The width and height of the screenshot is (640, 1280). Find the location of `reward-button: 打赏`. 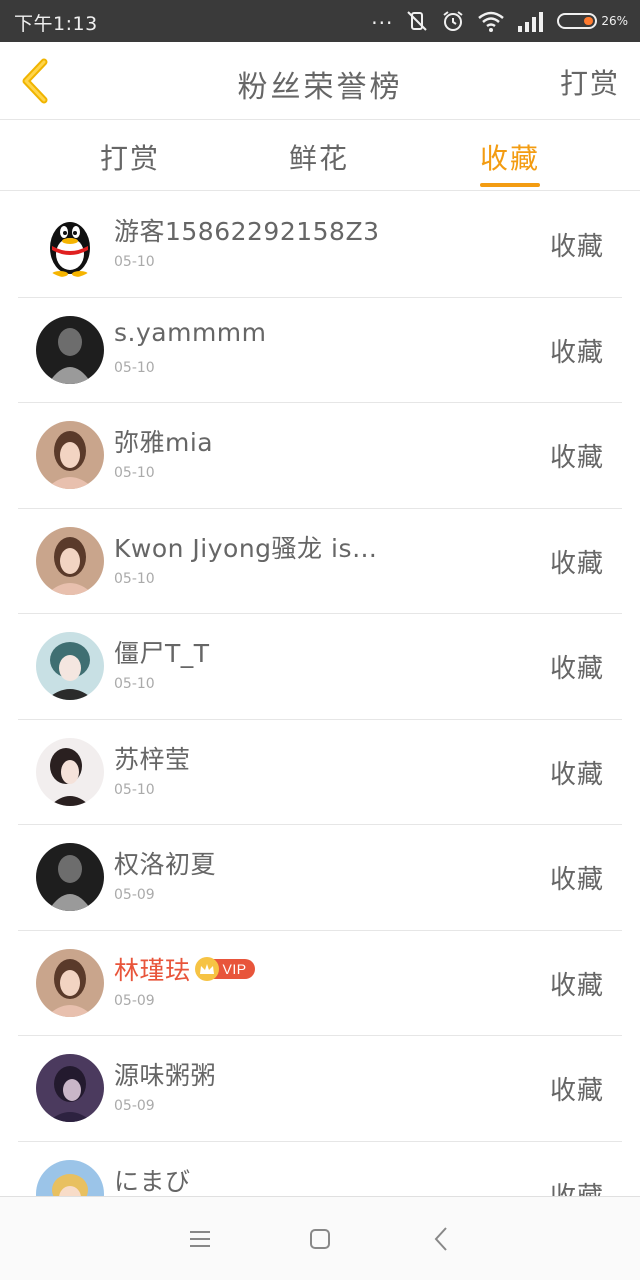

reward-button: 打赏 is located at coordinates (590, 82).